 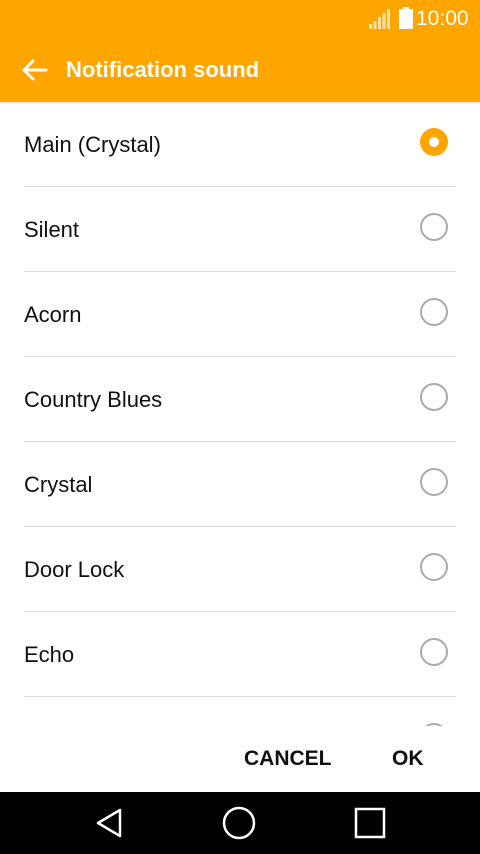 I want to click on list-item-label: Silent, so click(x=52, y=229).